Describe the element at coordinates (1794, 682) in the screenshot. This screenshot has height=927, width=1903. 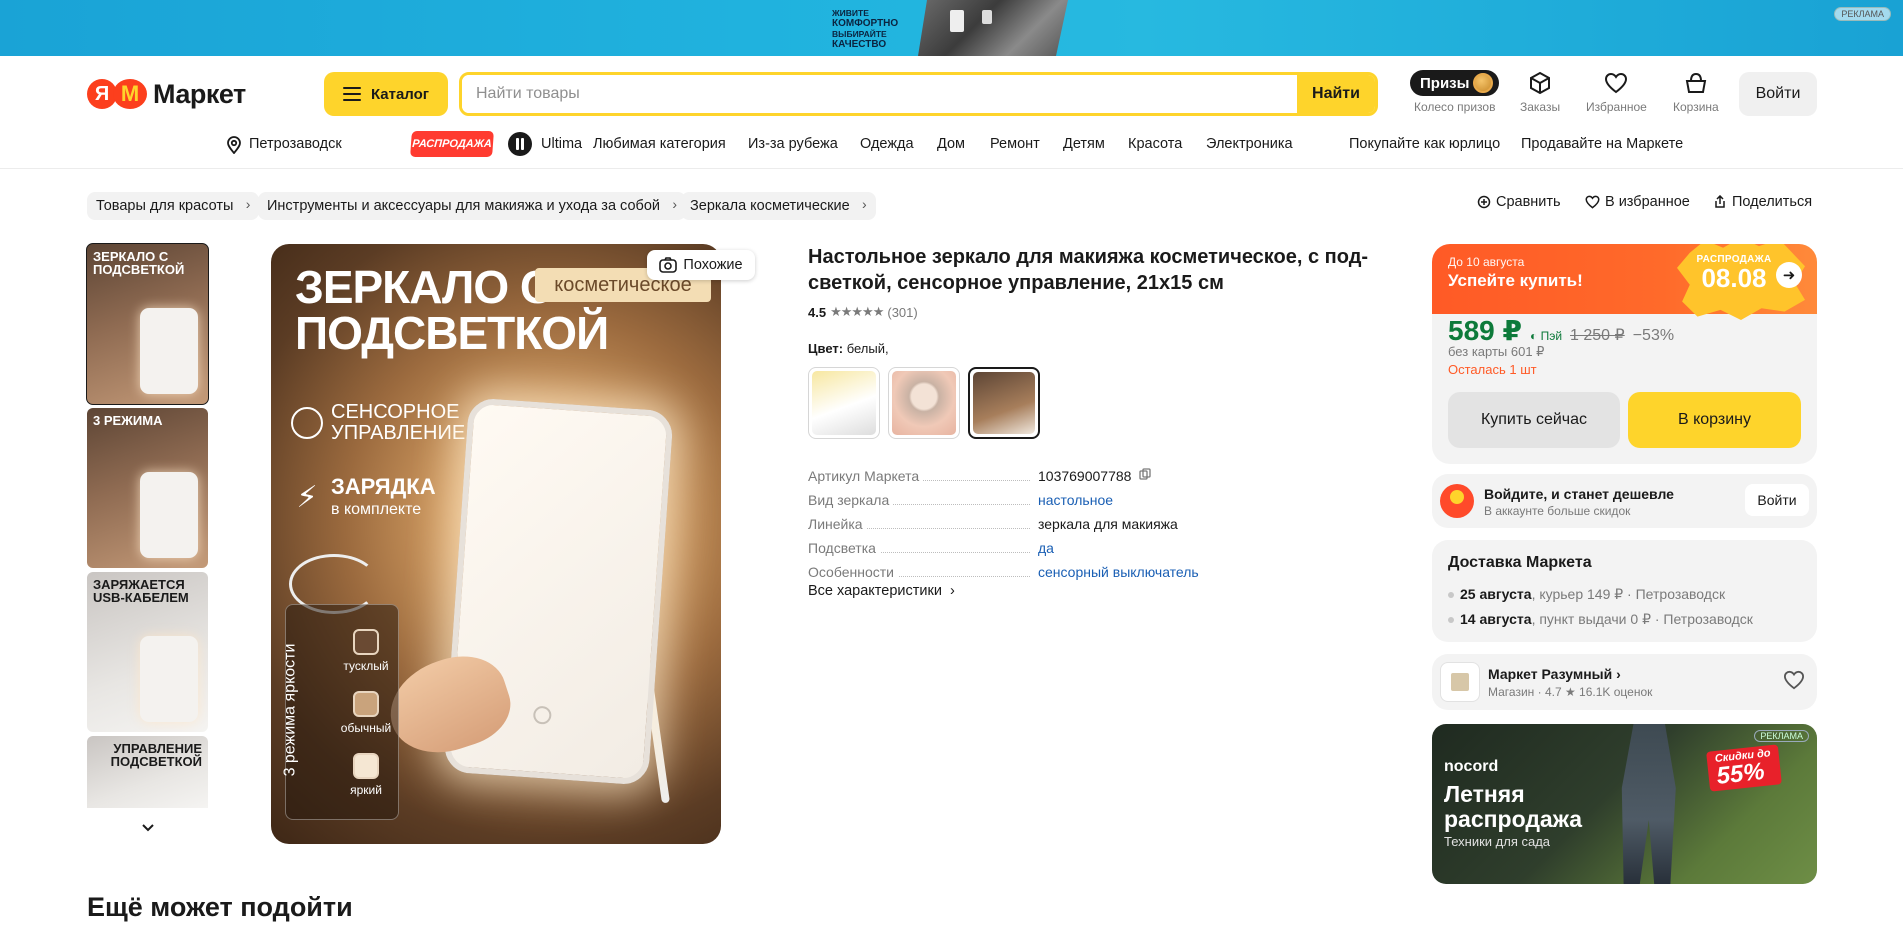
I see `heart-icon` at that location.